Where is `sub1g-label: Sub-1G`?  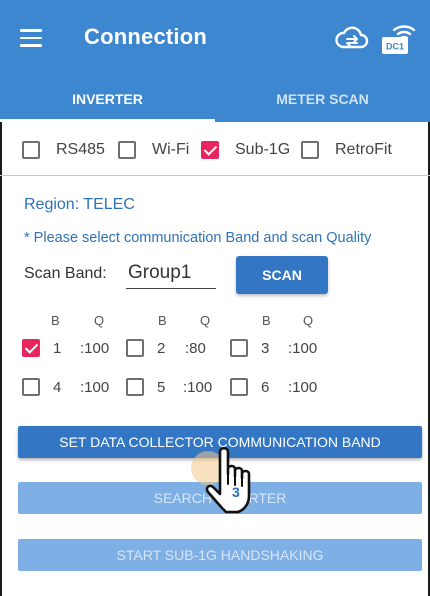
sub1g-label: Sub-1G is located at coordinates (263, 149).